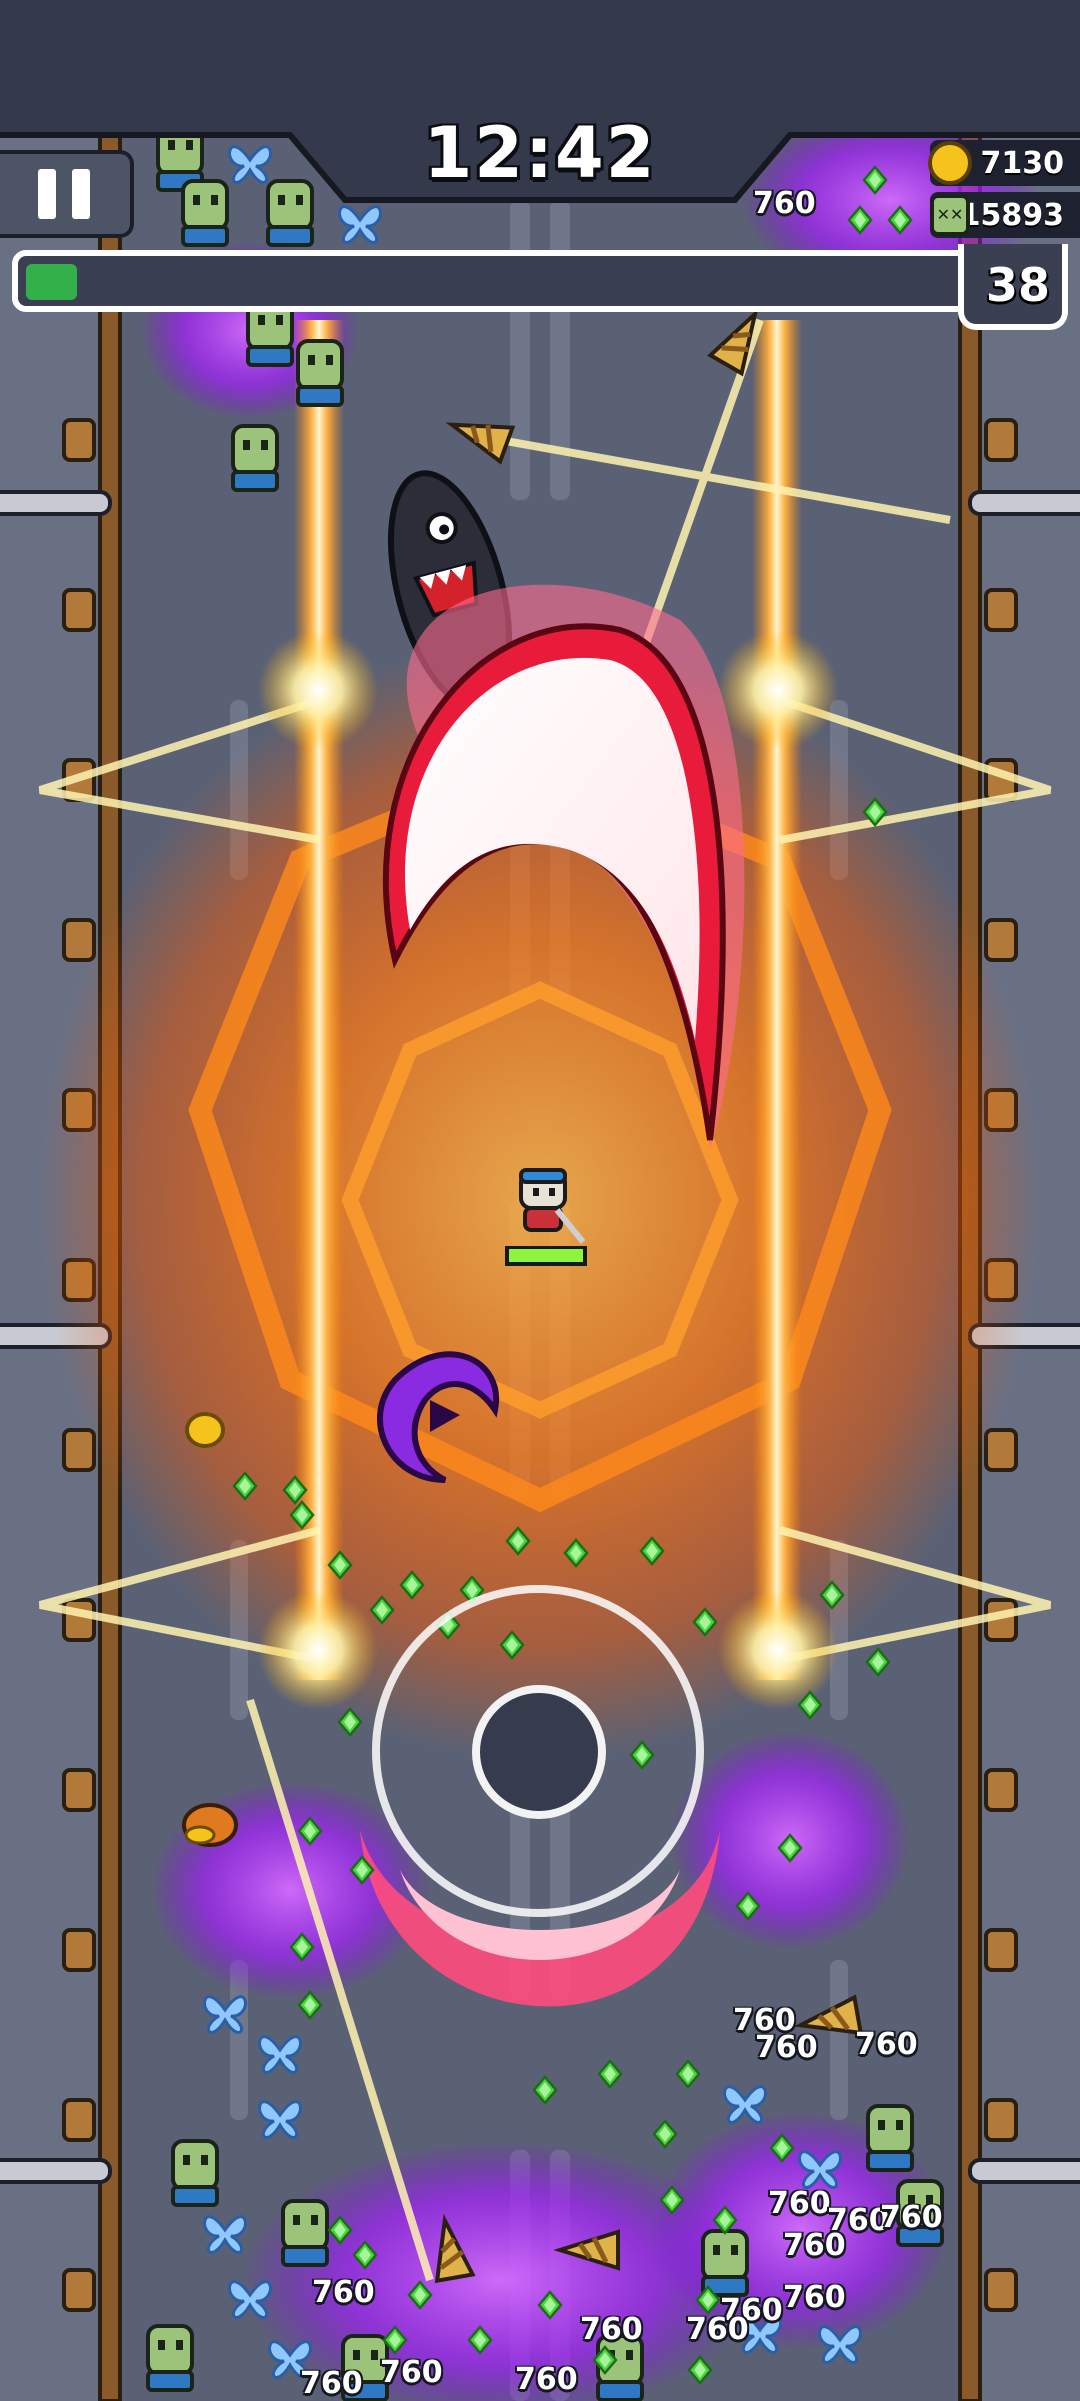 Image resolution: width=1080 pixels, height=2401 pixels. Describe the element at coordinates (1022, 163) in the screenshot. I see `gold-value: 7130` at that location.